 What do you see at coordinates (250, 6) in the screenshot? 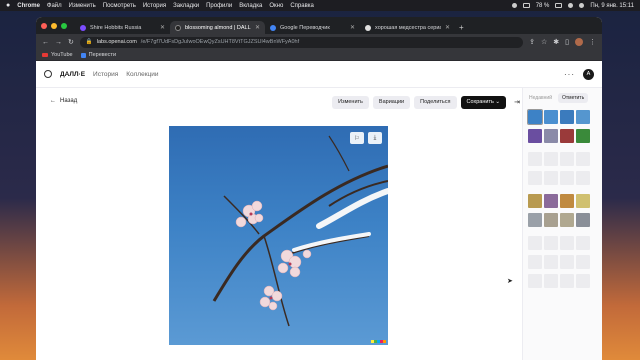
I see `menu-tab: Вкладка` at bounding box center [250, 6].